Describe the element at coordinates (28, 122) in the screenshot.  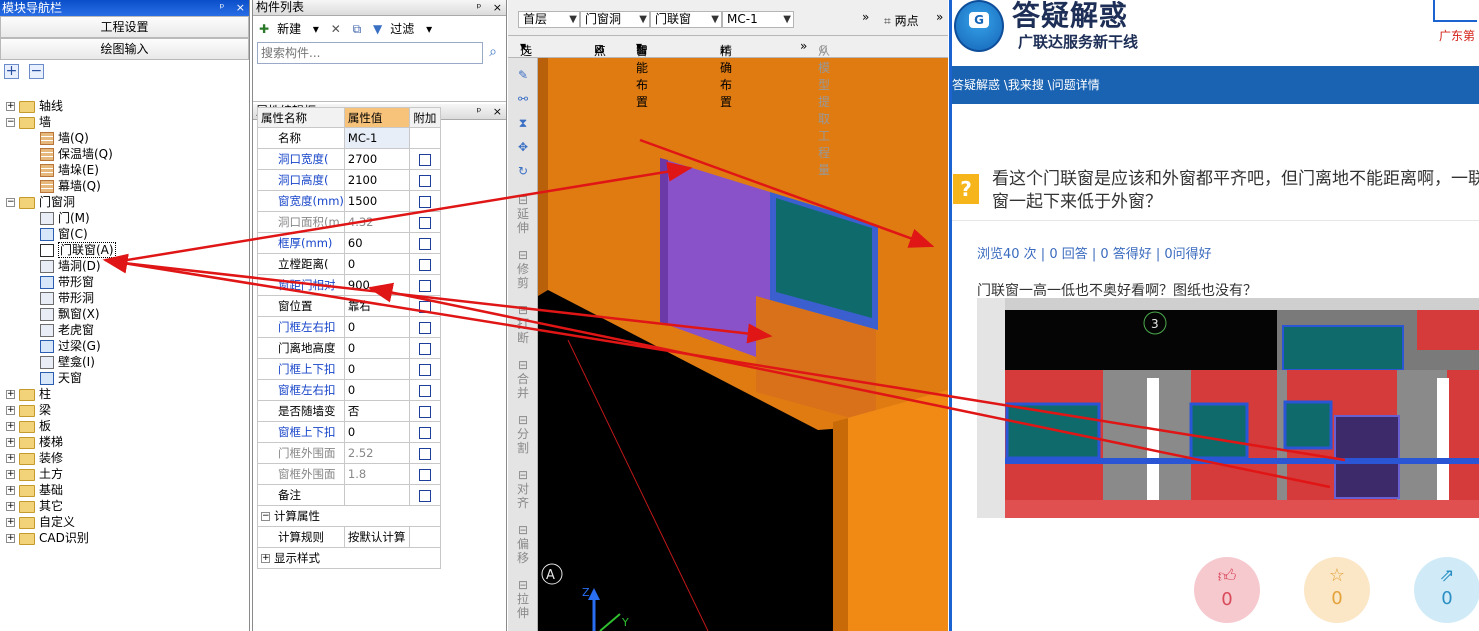
I see `tree-item: − 墙` at that location.